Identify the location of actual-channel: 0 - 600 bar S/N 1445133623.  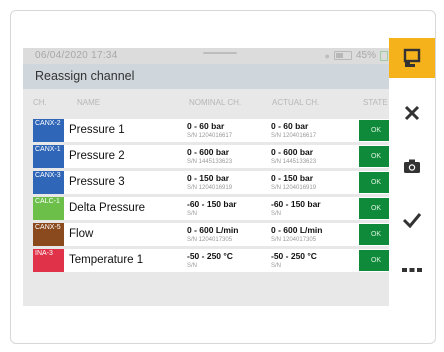
(293, 156).